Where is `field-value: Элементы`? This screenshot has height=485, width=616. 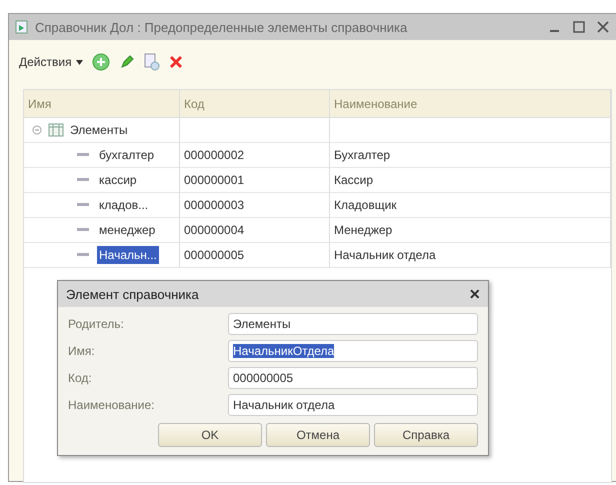
field-value: Элементы is located at coordinates (262, 324).